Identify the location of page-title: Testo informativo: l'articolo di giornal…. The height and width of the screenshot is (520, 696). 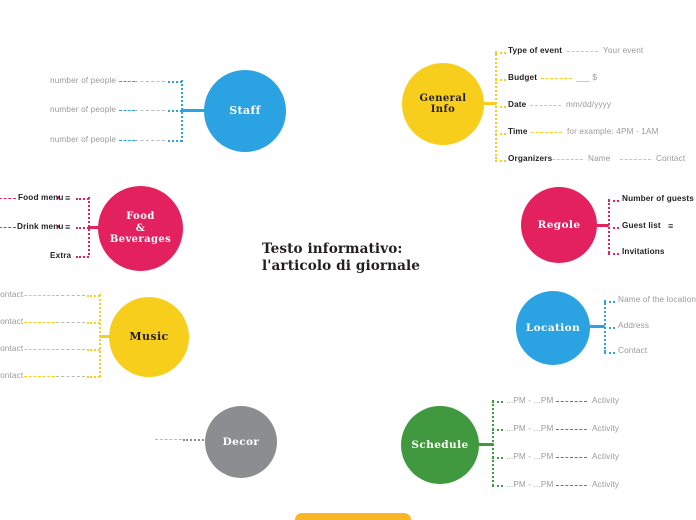
(341, 258).